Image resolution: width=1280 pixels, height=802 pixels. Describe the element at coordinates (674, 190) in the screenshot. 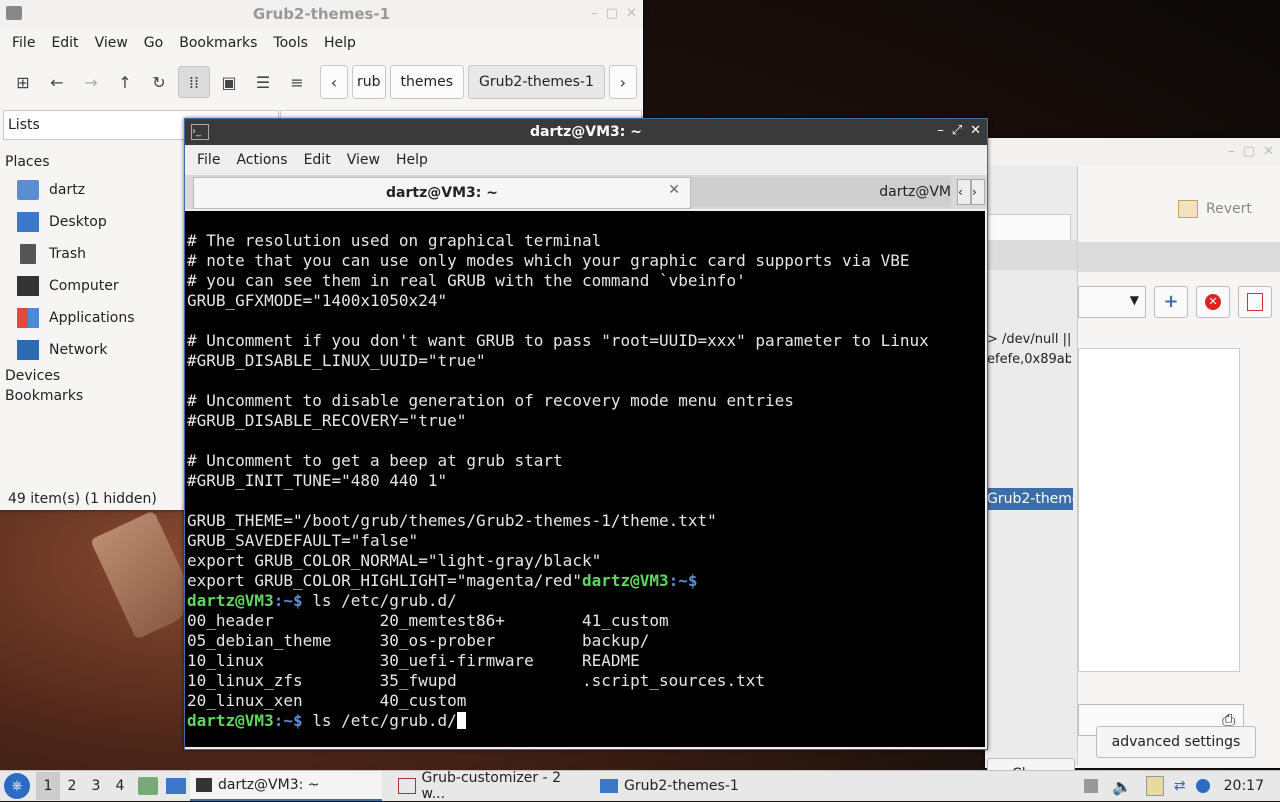

I see `close-tab-icon: ✕` at that location.